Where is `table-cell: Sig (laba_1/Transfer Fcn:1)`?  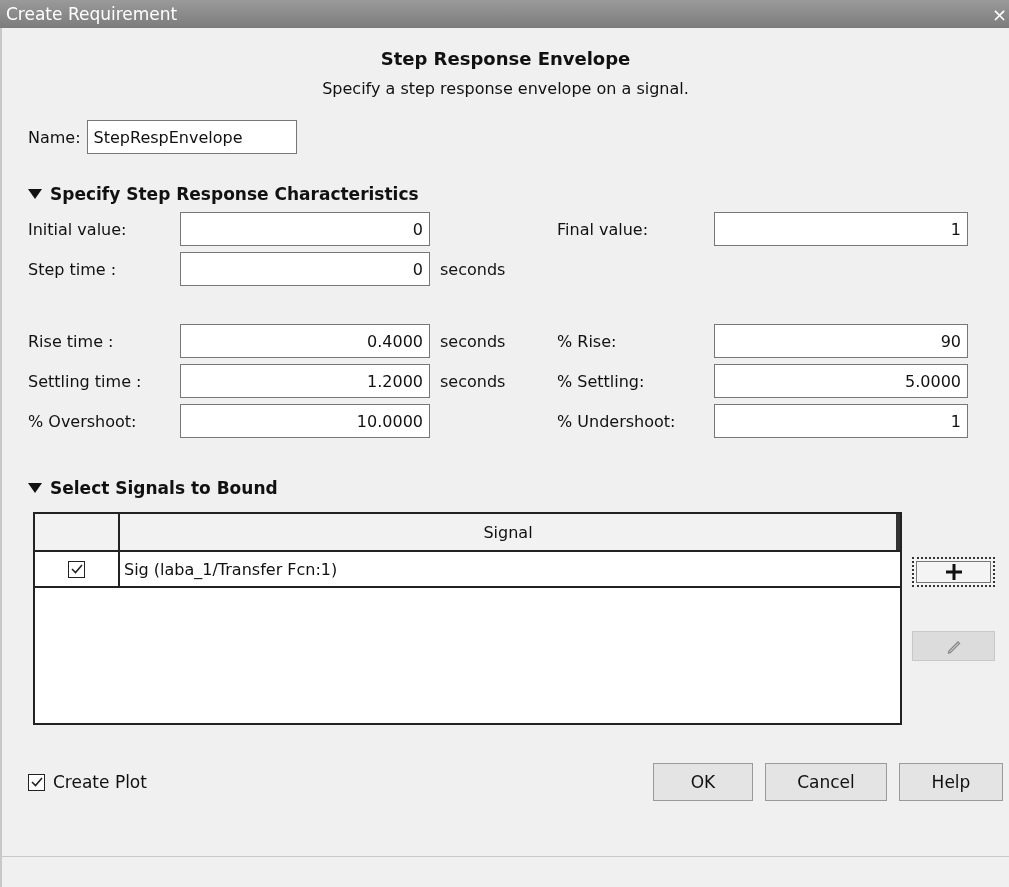 table-cell: Sig (laba_1/Transfer Fcn:1) is located at coordinates (509, 569).